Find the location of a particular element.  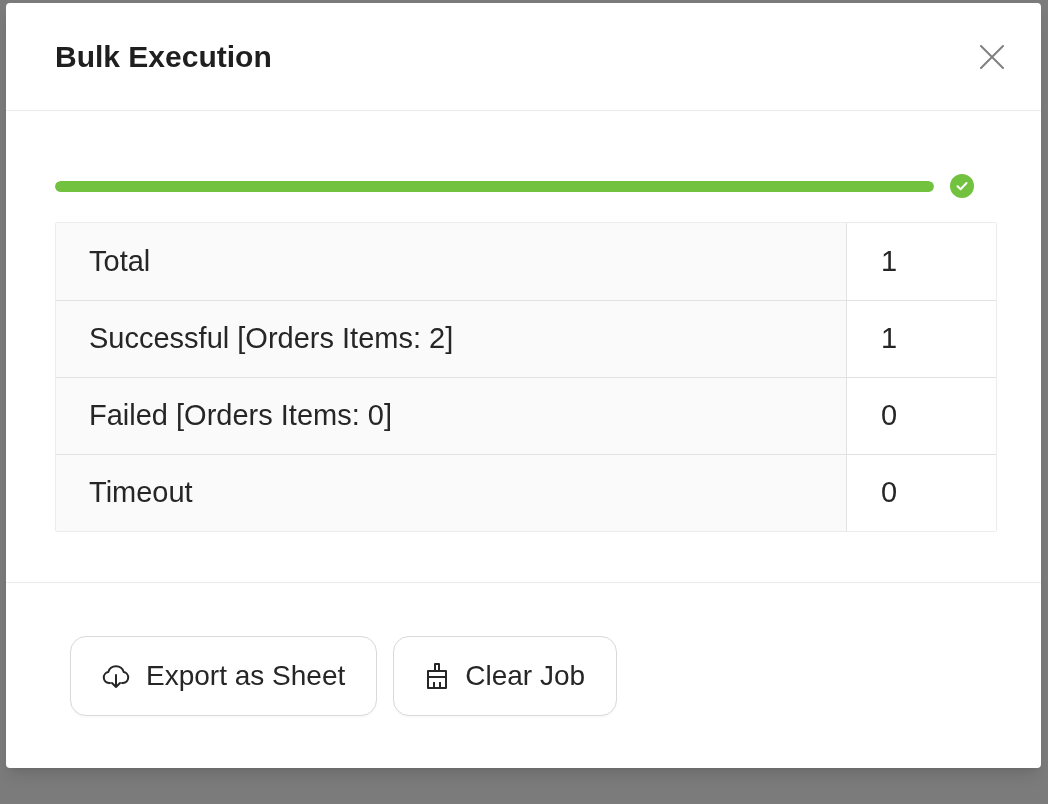

table-cell: Total is located at coordinates (451, 261).